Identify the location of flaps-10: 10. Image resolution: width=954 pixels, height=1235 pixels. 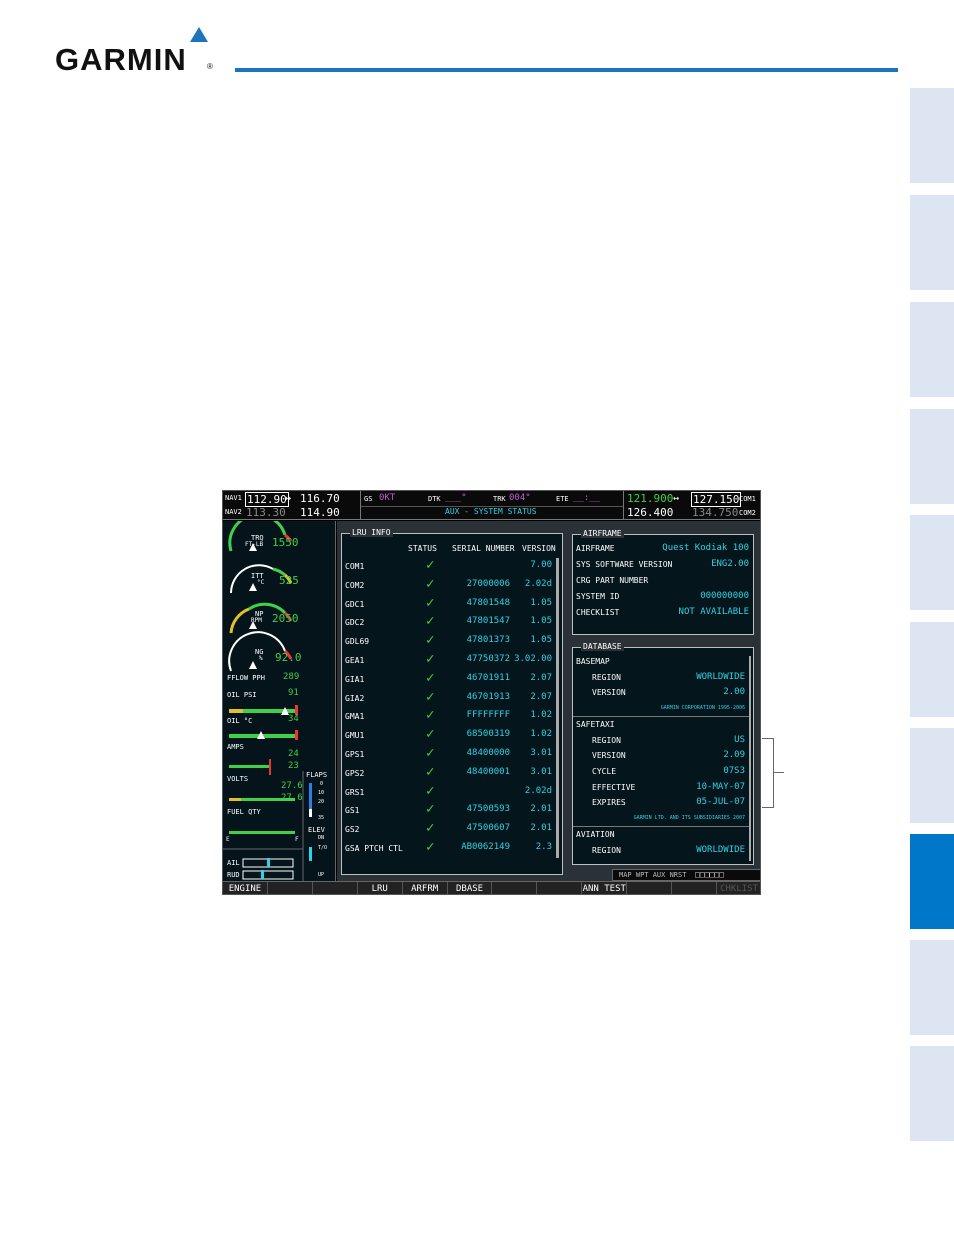
(321, 793).